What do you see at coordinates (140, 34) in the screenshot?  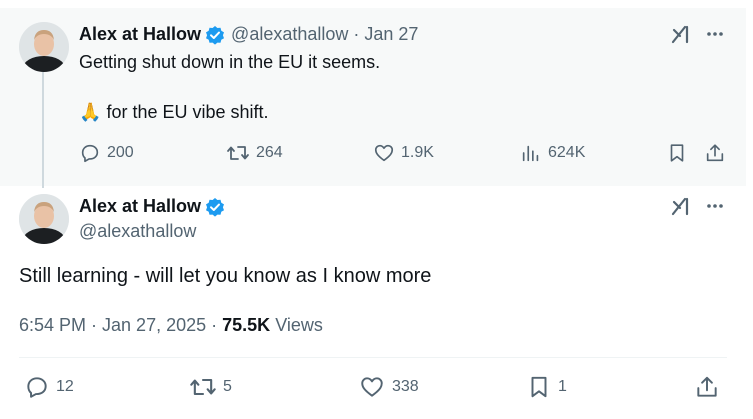 I see `parent-display-name: Alex at Hallow` at bounding box center [140, 34].